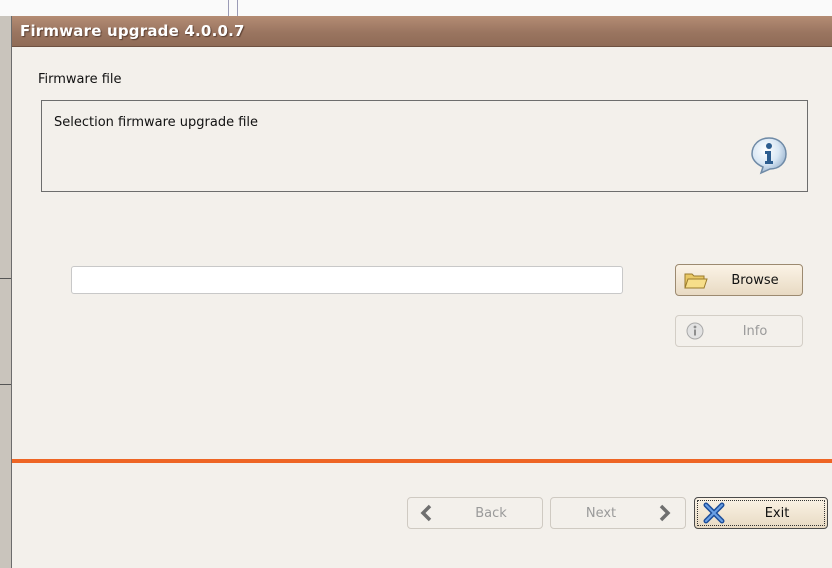 The height and width of the screenshot is (568, 832). I want to click on browse-label: Browse, so click(755, 280).